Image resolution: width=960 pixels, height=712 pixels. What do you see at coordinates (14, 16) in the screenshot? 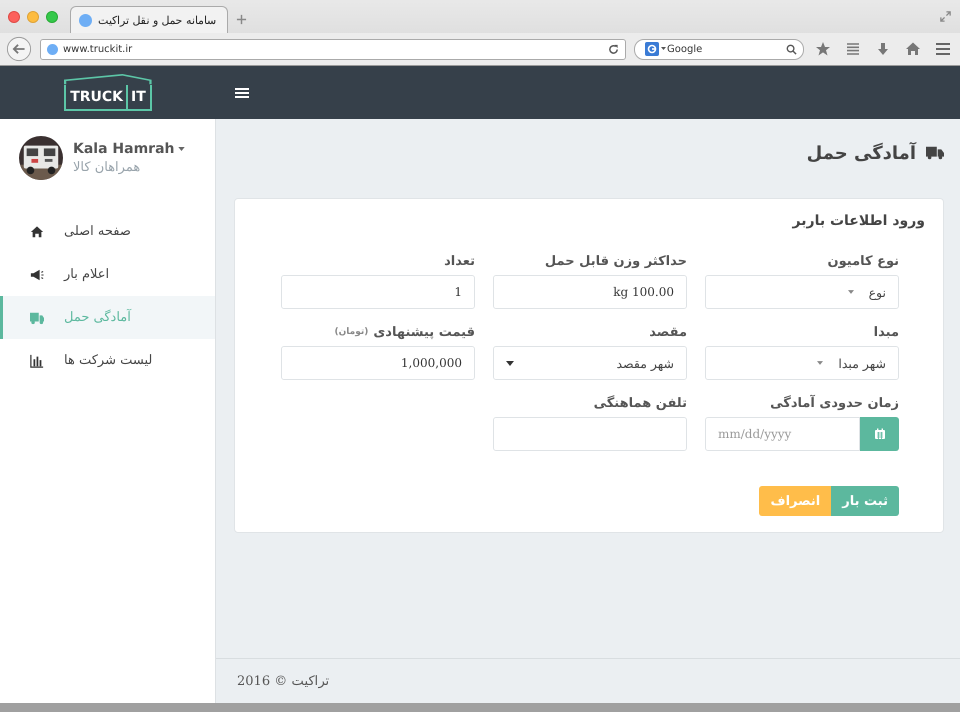
I see `close-window-icon` at bounding box center [14, 16].